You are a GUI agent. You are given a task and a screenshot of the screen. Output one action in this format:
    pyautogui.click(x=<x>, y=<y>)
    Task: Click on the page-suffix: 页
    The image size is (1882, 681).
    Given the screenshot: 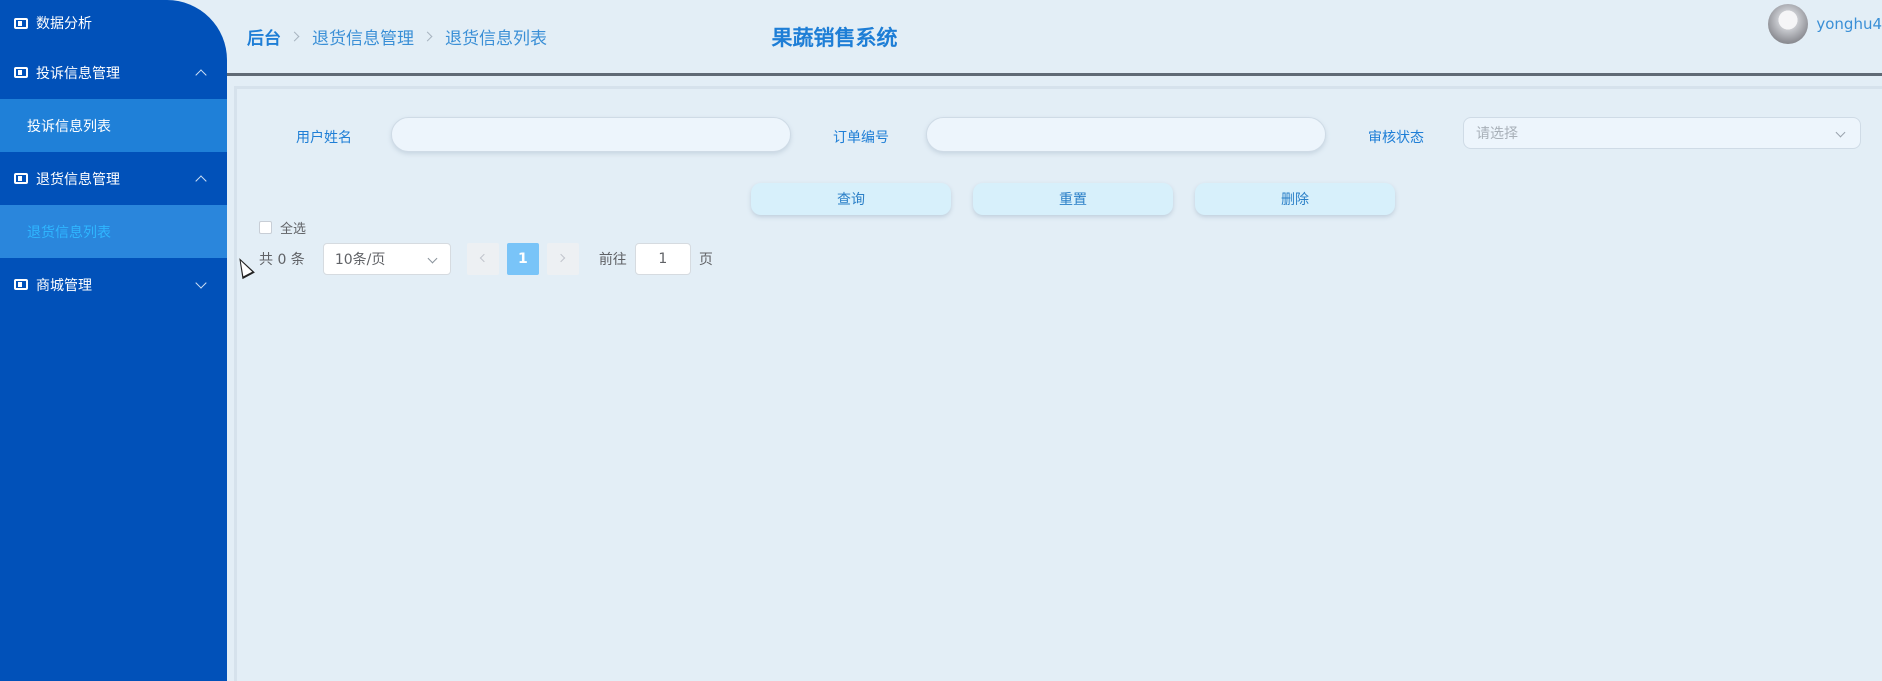 What is the action you would take?
    pyautogui.click(x=705, y=260)
    